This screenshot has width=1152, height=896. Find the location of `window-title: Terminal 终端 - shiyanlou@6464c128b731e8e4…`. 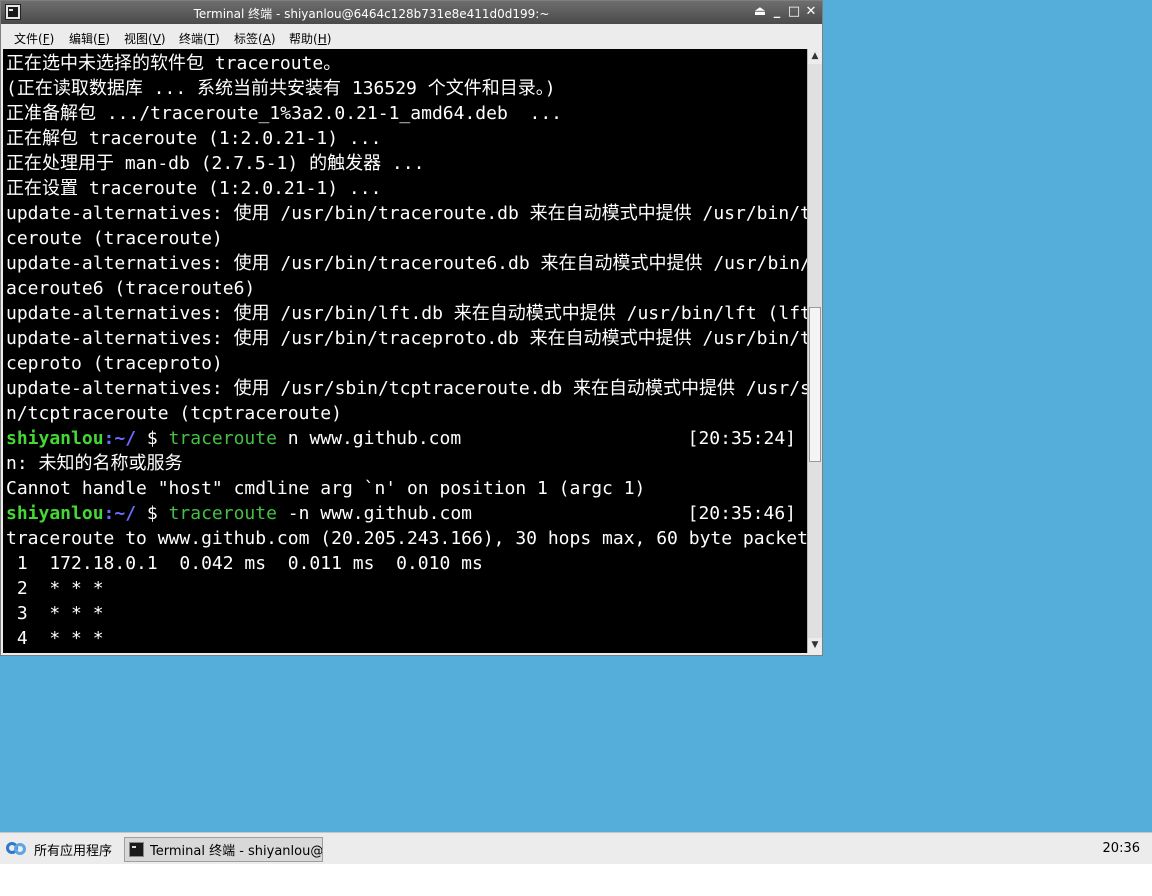

window-title: Terminal 终端 - shiyanlou@6464c128b731e8e4… is located at coordinates (371, 14).